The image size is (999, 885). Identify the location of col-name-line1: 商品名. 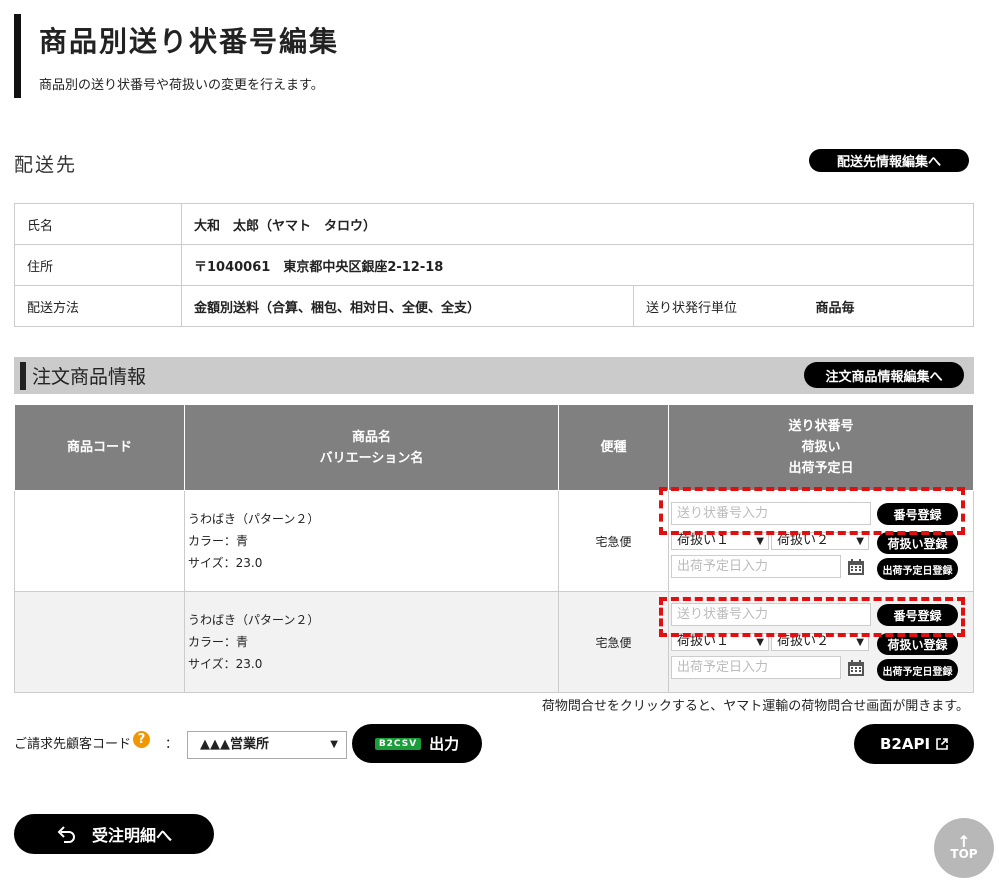
(371, 437).